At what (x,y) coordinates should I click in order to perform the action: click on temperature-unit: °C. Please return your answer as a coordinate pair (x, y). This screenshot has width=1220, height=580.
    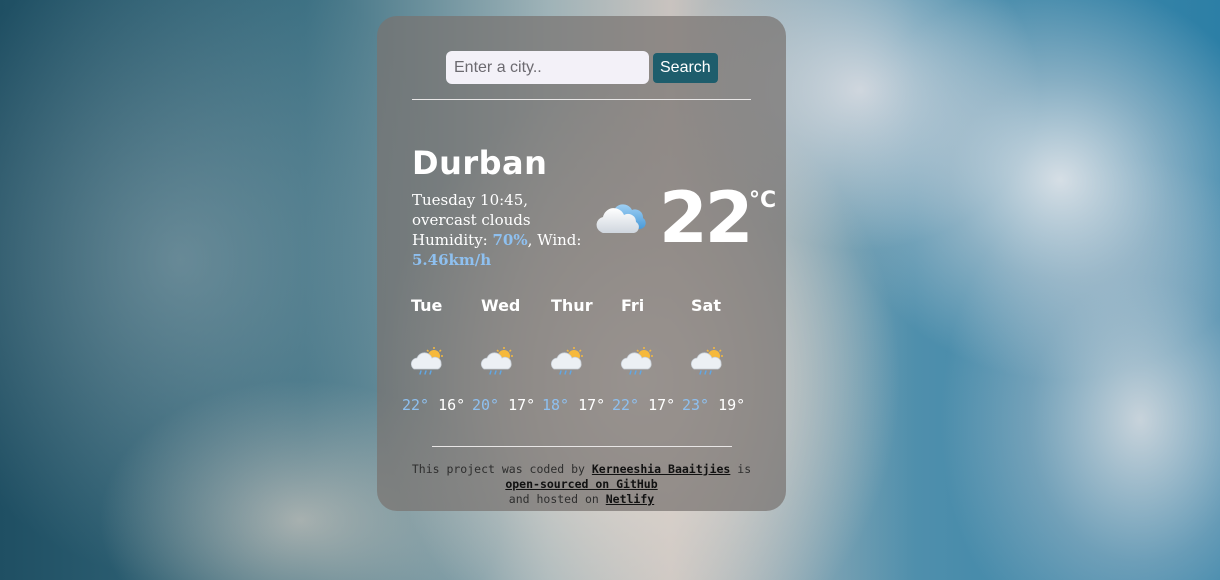
    Looking at the image, I should click on (763, 200).